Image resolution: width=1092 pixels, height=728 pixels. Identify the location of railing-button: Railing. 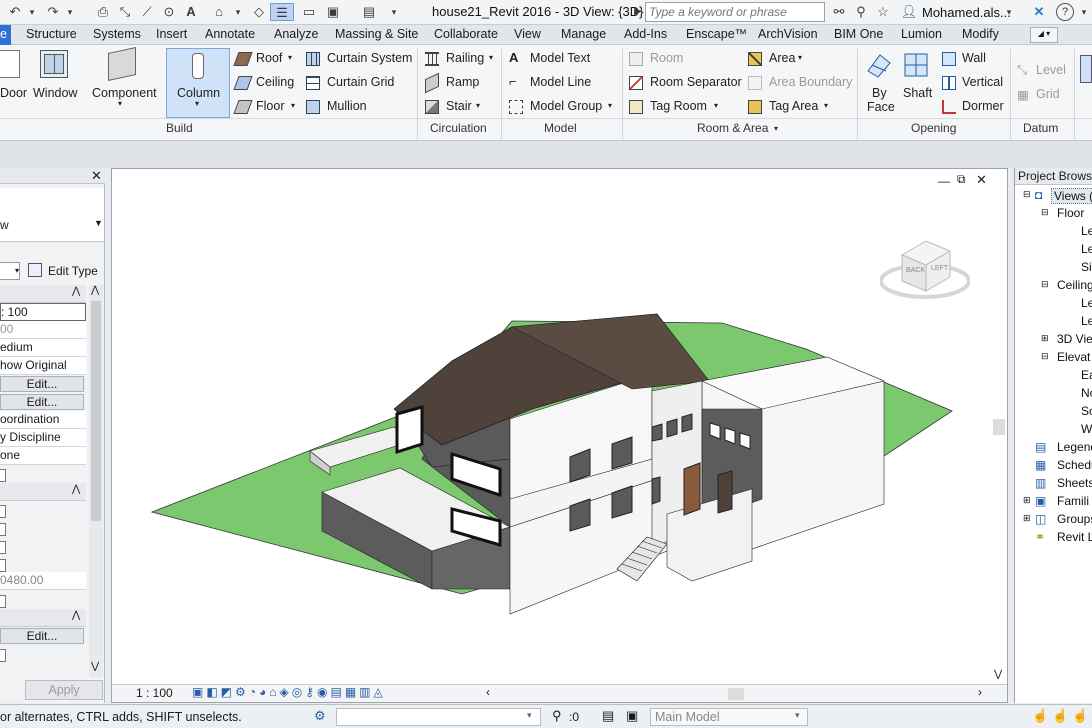
(465, 58).